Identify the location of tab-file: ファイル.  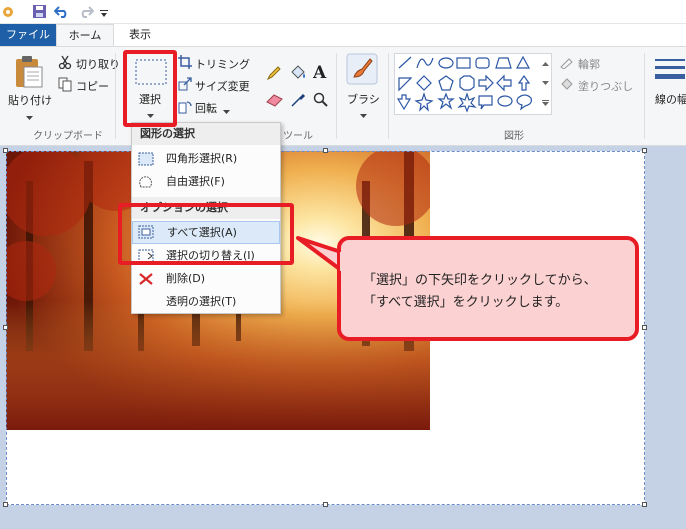
(28, 35).